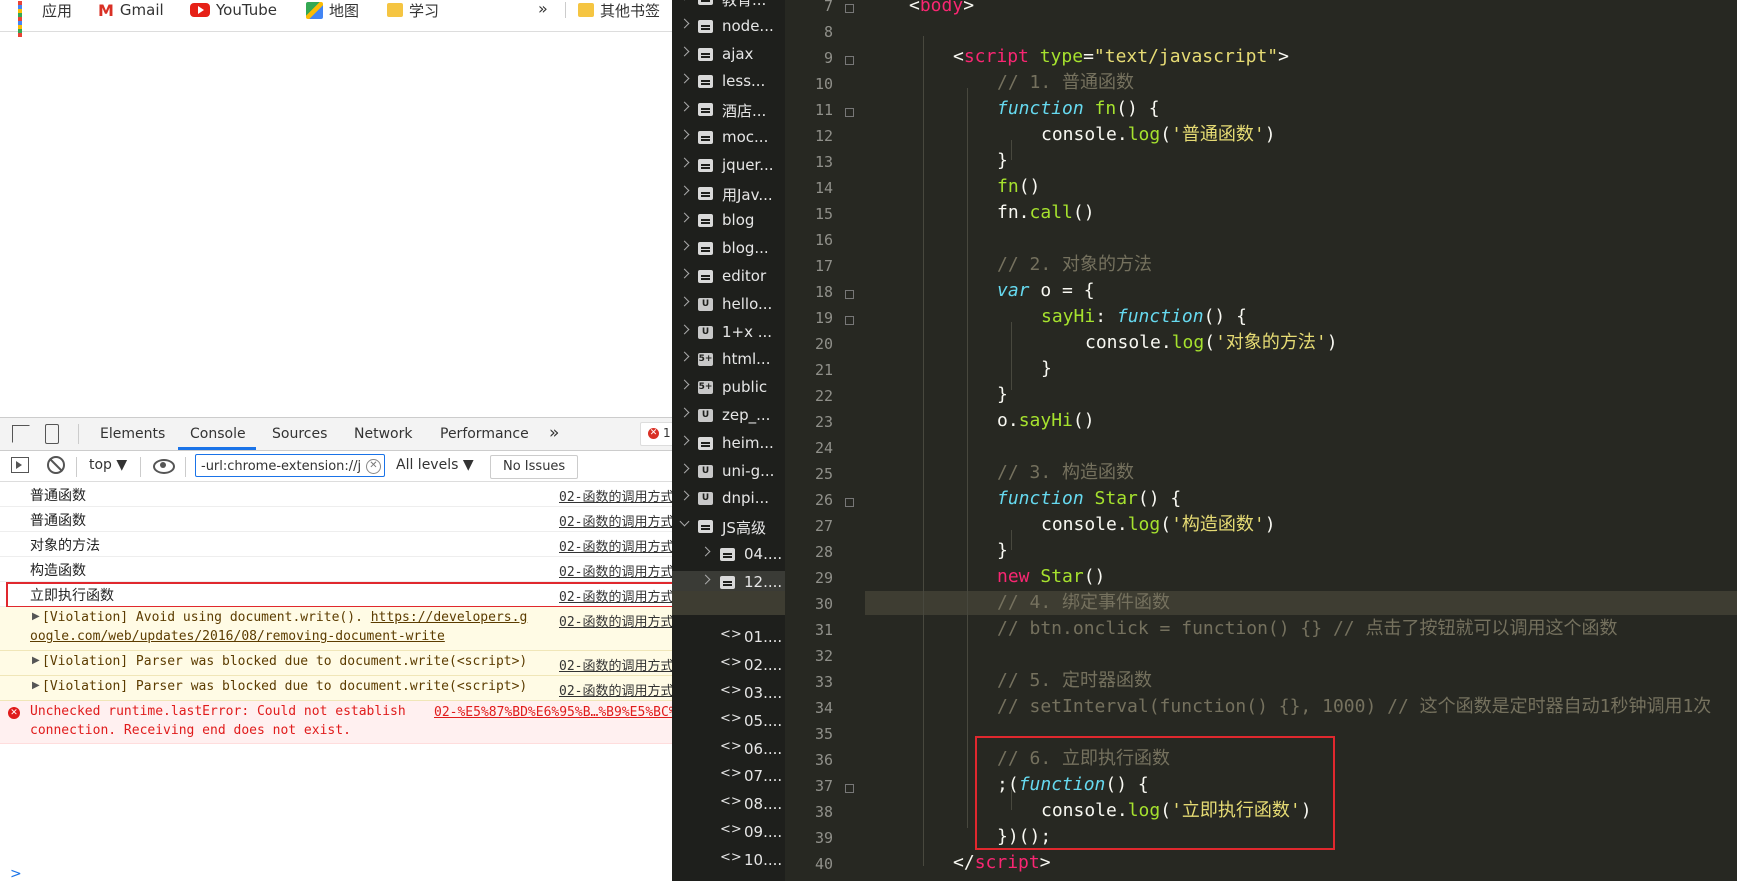 The image size is (1737, 881). Describe the element at coordinates (16, 873) in the screenshot. I see `console-prompt: >` at that location.